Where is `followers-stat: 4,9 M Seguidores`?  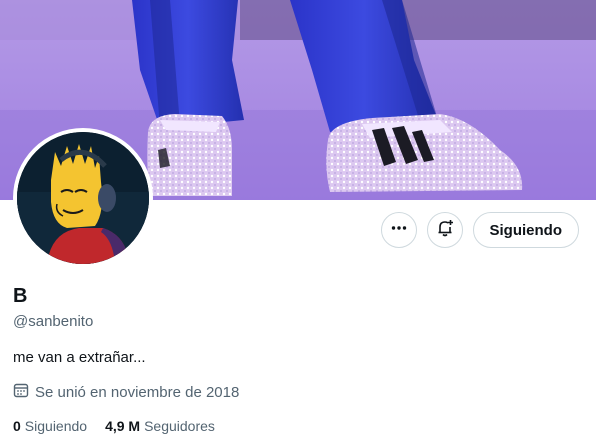
followers-stat: 4,9 M Seguidores is located at coordinates (160, 426).